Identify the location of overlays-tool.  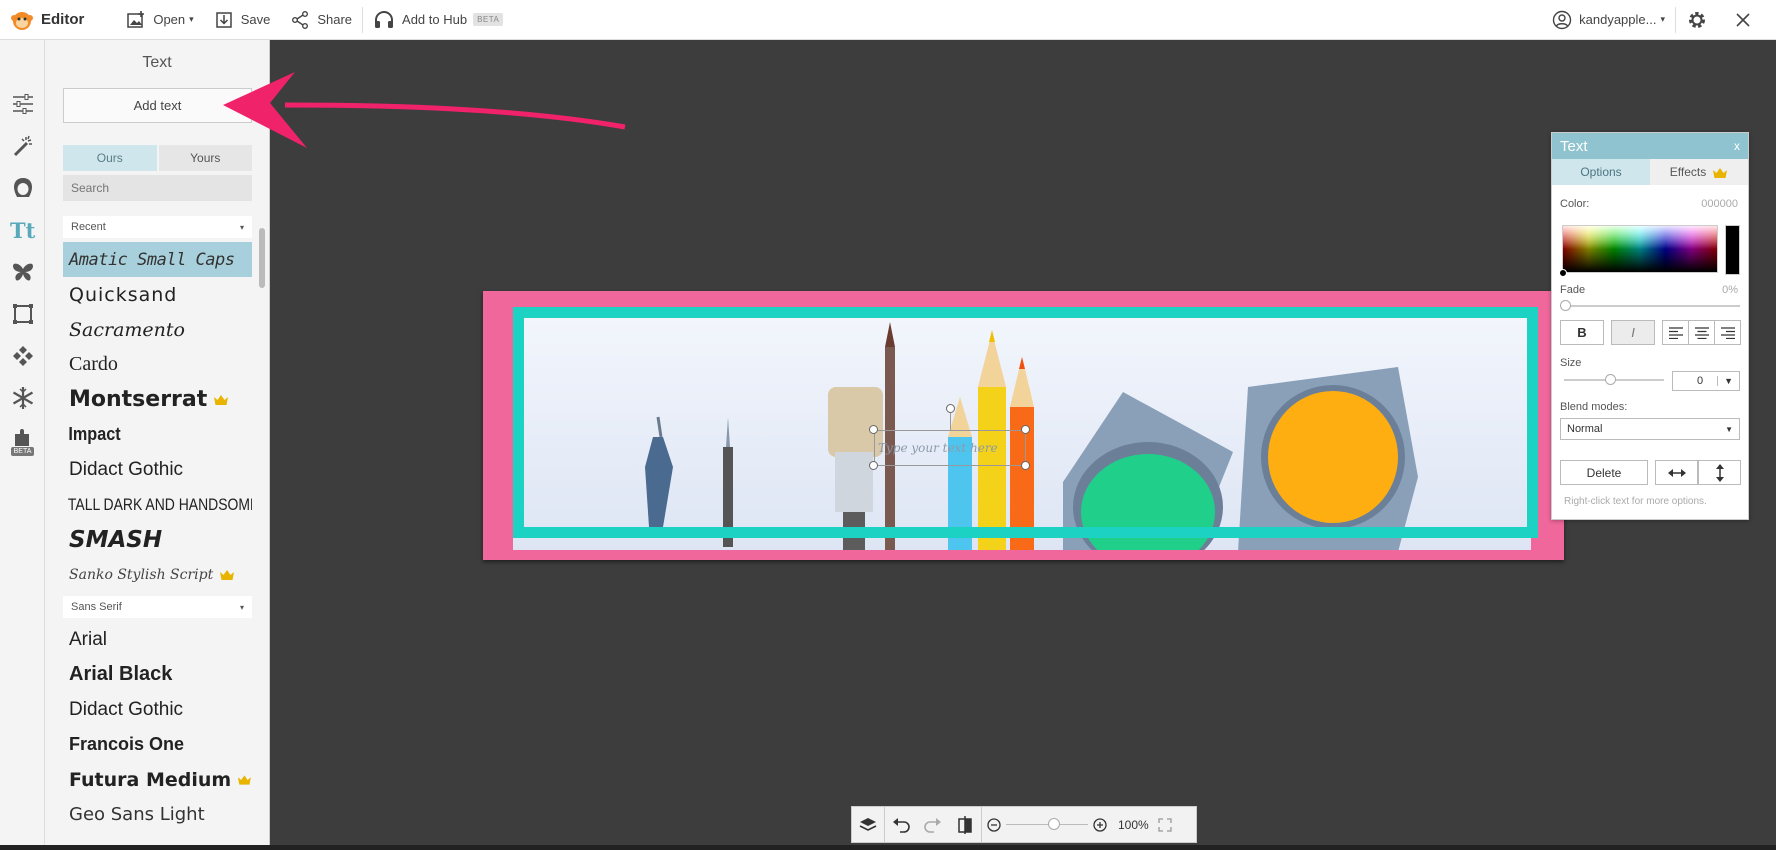
(22, 272).